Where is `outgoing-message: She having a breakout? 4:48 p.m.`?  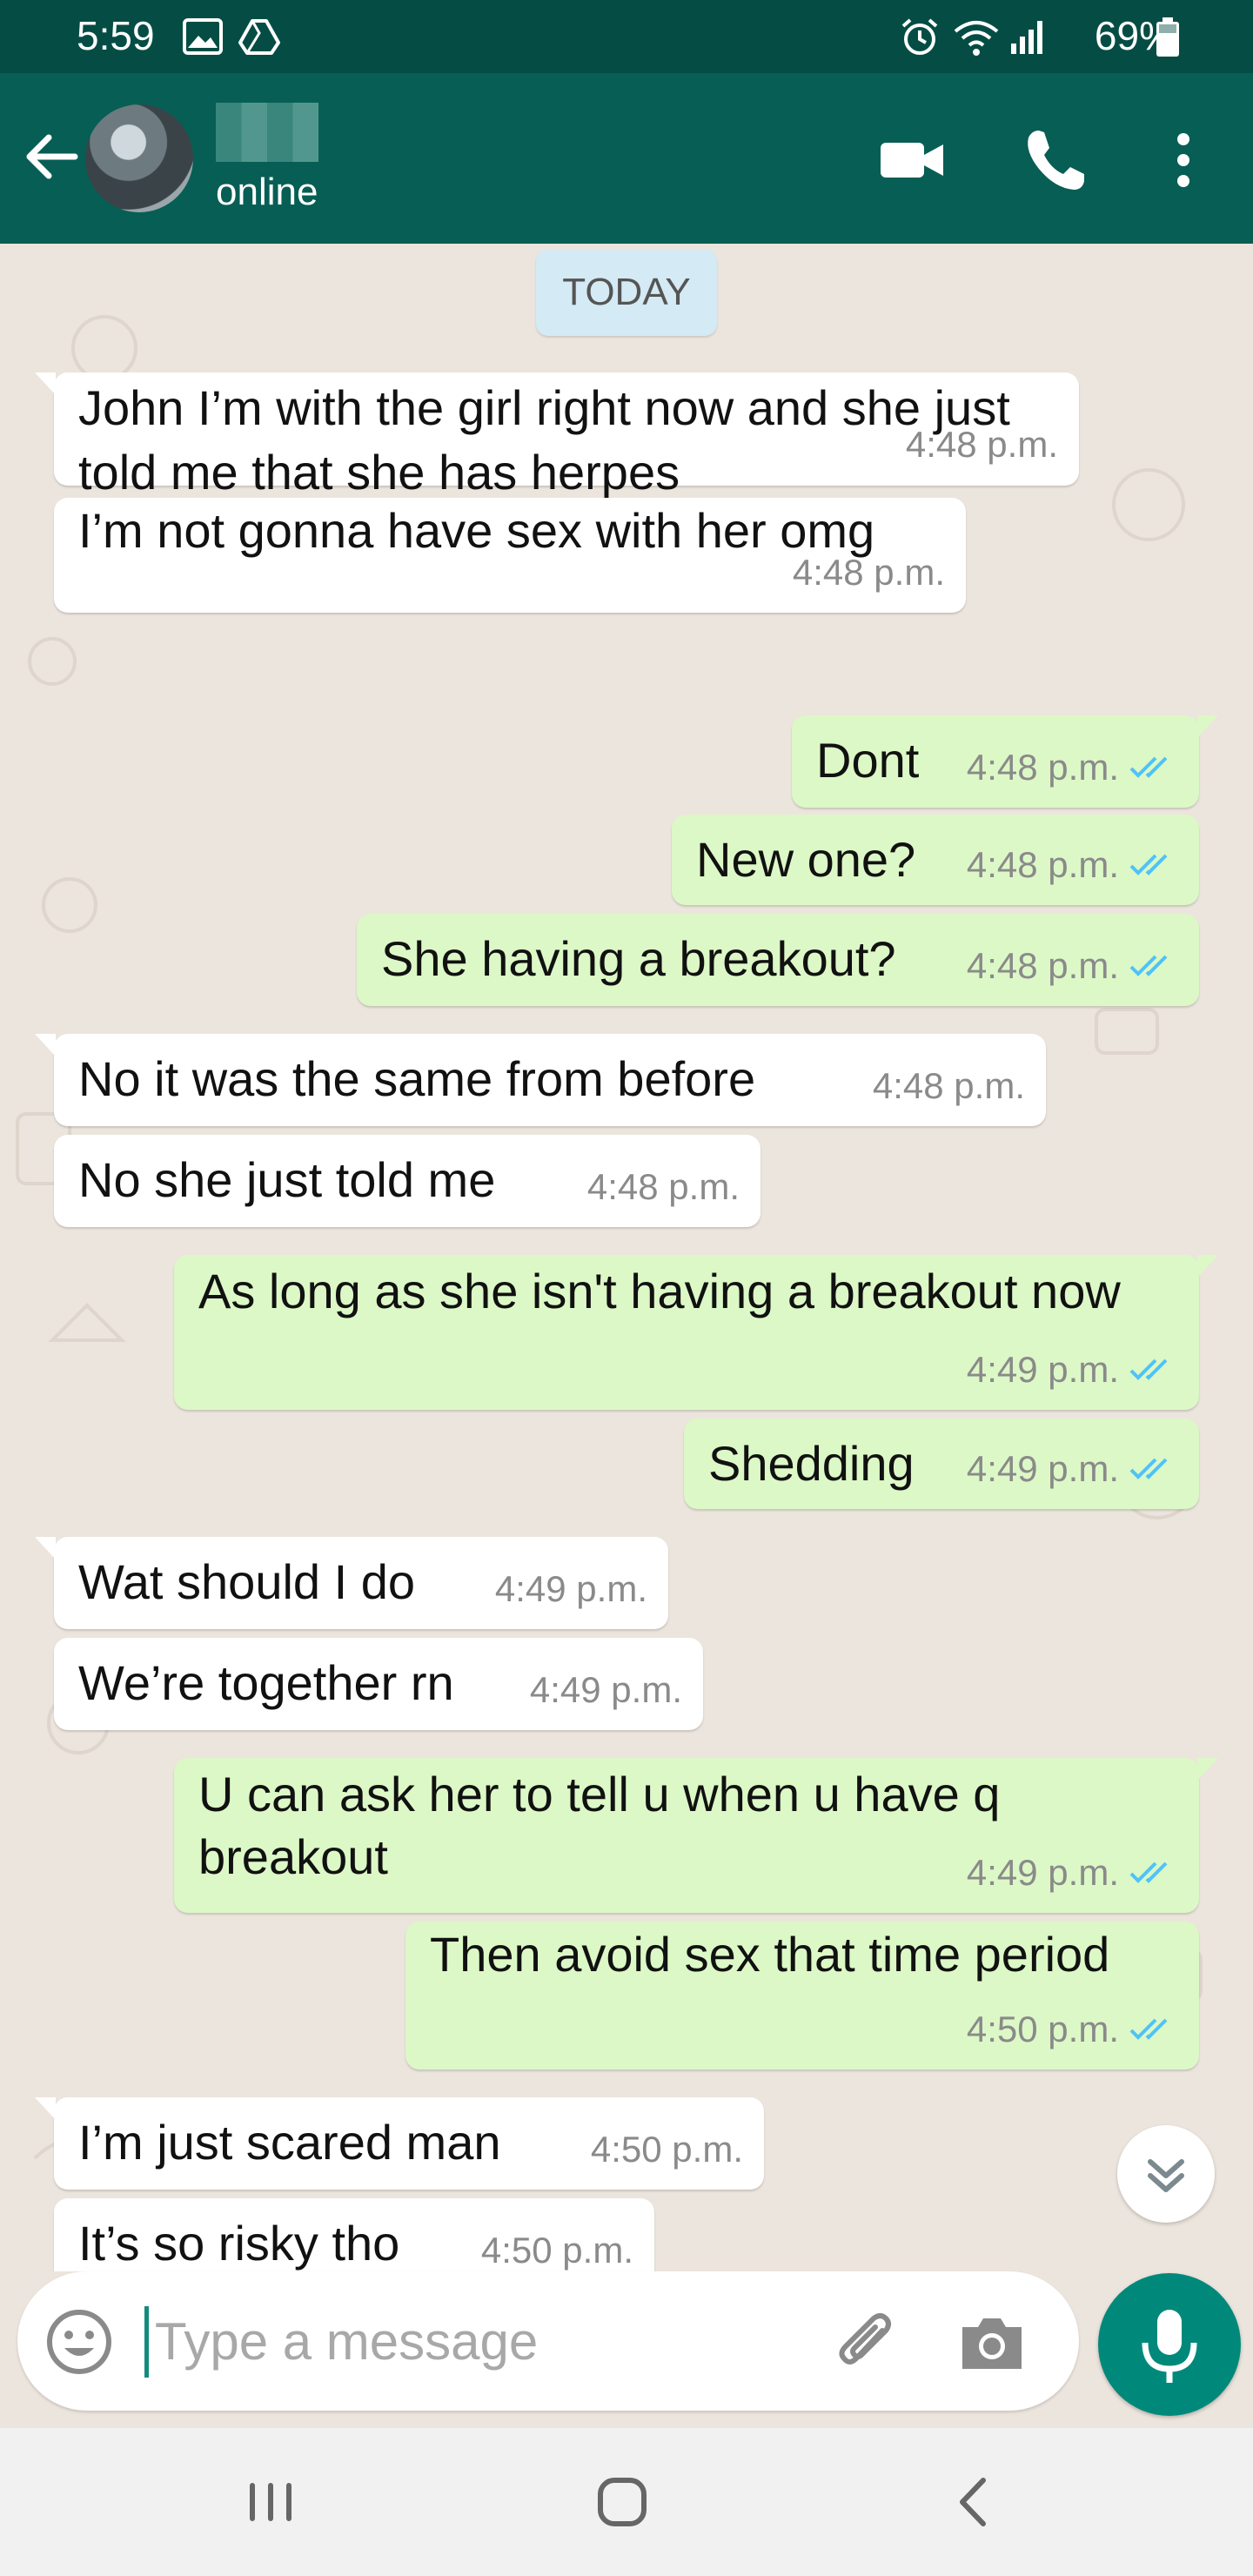 outgoing-message: She having a breakout? 4:48 p.m. is located at coordinates (778, 960).